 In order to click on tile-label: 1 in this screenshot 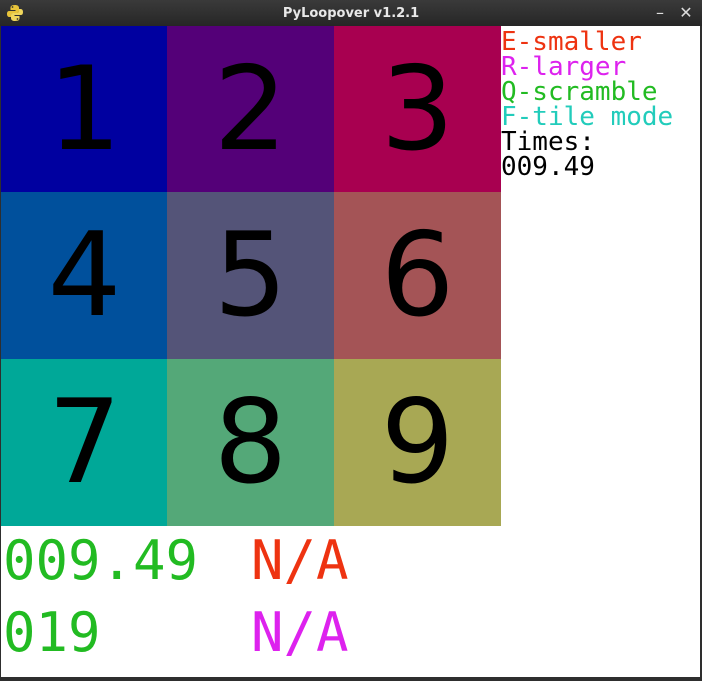, I will do `click(84, 109)`.